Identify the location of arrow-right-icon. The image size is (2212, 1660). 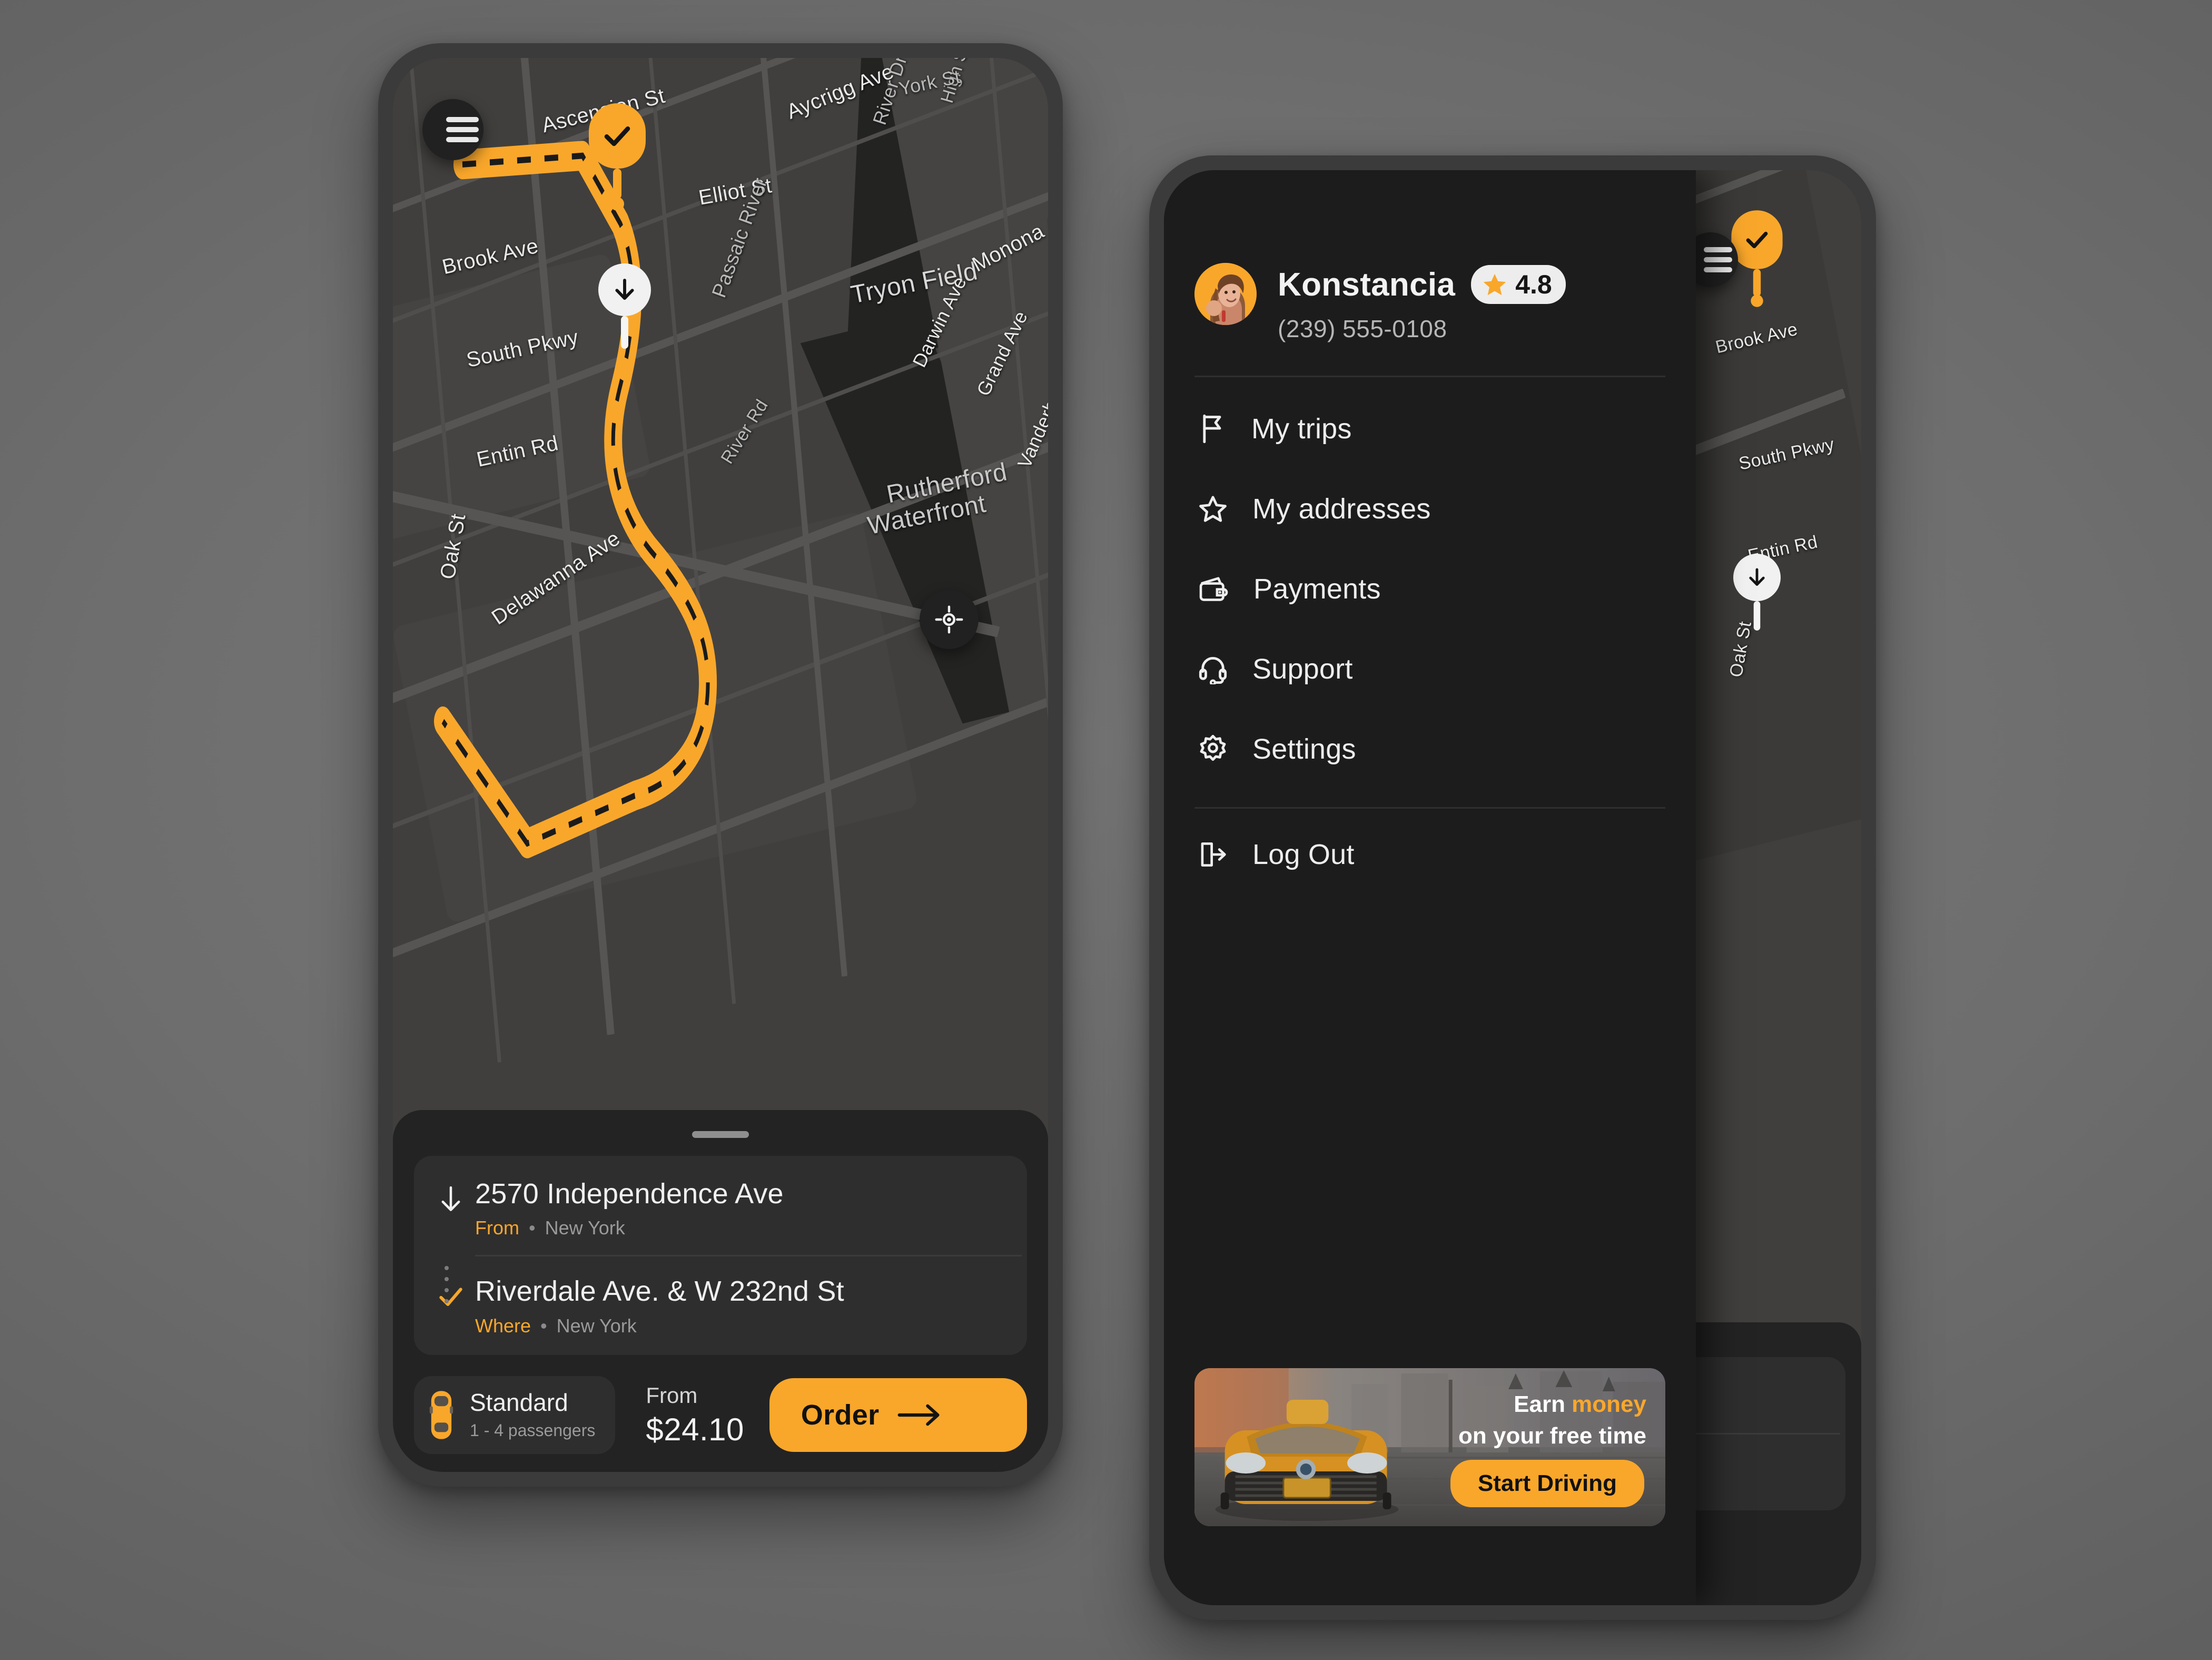
(919, 1415).